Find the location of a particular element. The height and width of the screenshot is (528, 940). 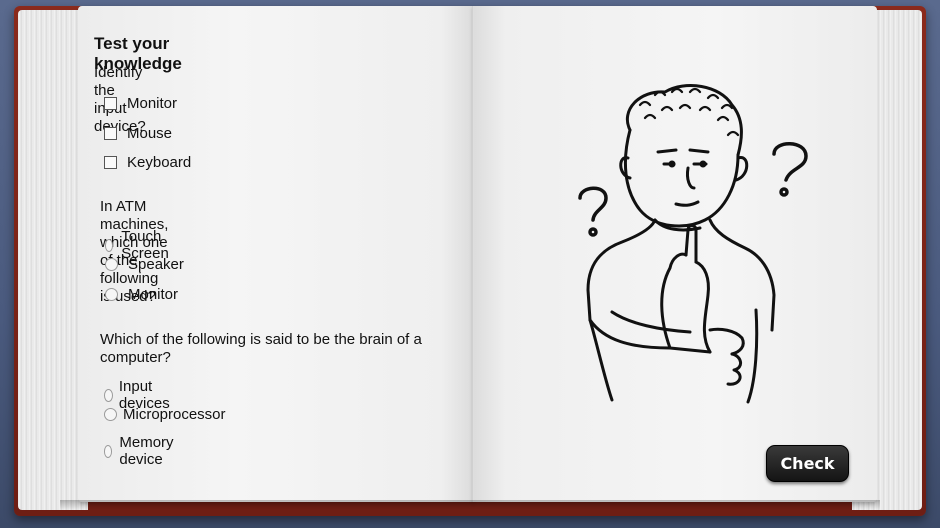

q1-option-monitor: Monitor is located at coordinates (140, 103).